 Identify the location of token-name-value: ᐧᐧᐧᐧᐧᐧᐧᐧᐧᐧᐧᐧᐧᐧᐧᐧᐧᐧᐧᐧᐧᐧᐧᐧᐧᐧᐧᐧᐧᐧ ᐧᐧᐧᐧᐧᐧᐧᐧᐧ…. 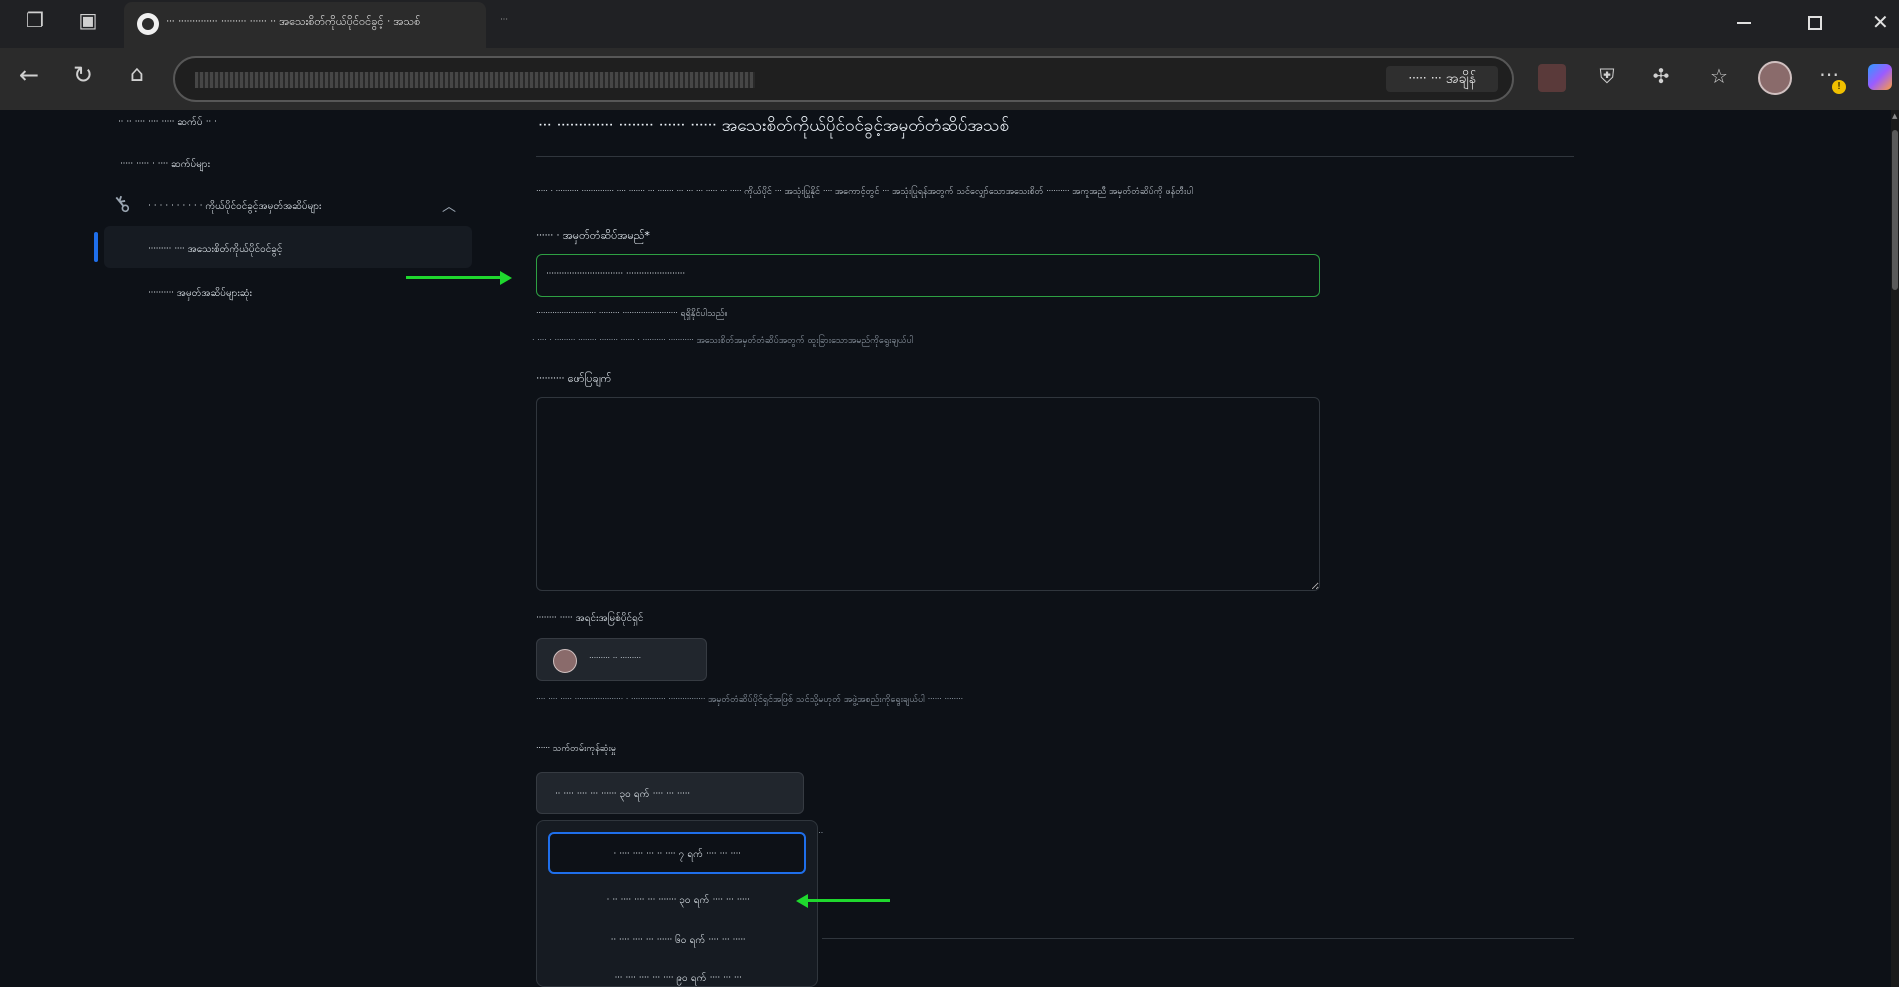
(615, 274).